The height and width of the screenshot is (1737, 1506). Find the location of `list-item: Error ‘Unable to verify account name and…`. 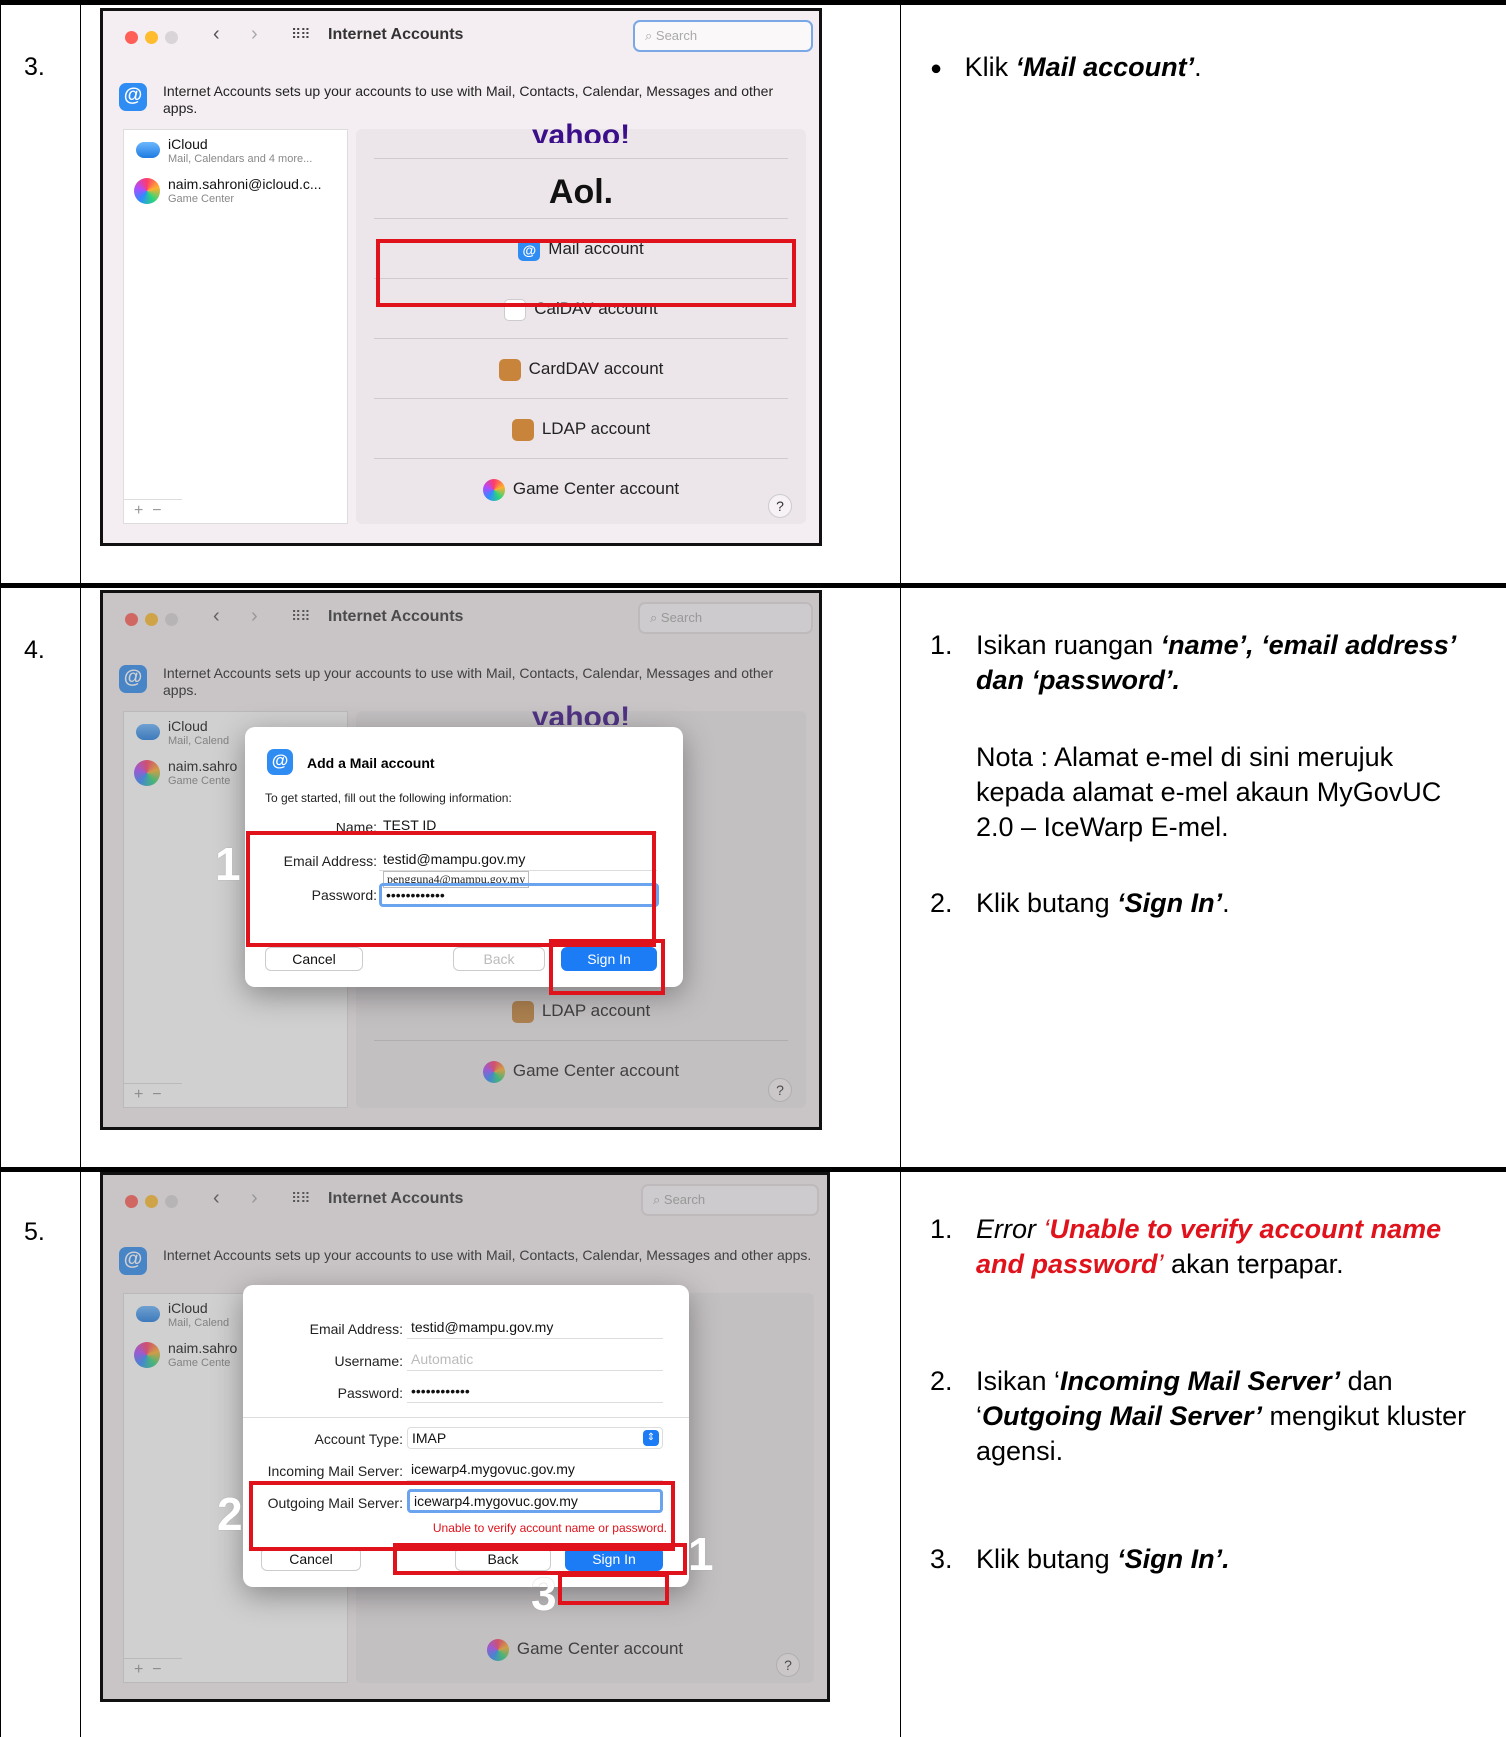

list-item: Error ‘Unable to verify account name and… is located at coordinates (1209, 1246).